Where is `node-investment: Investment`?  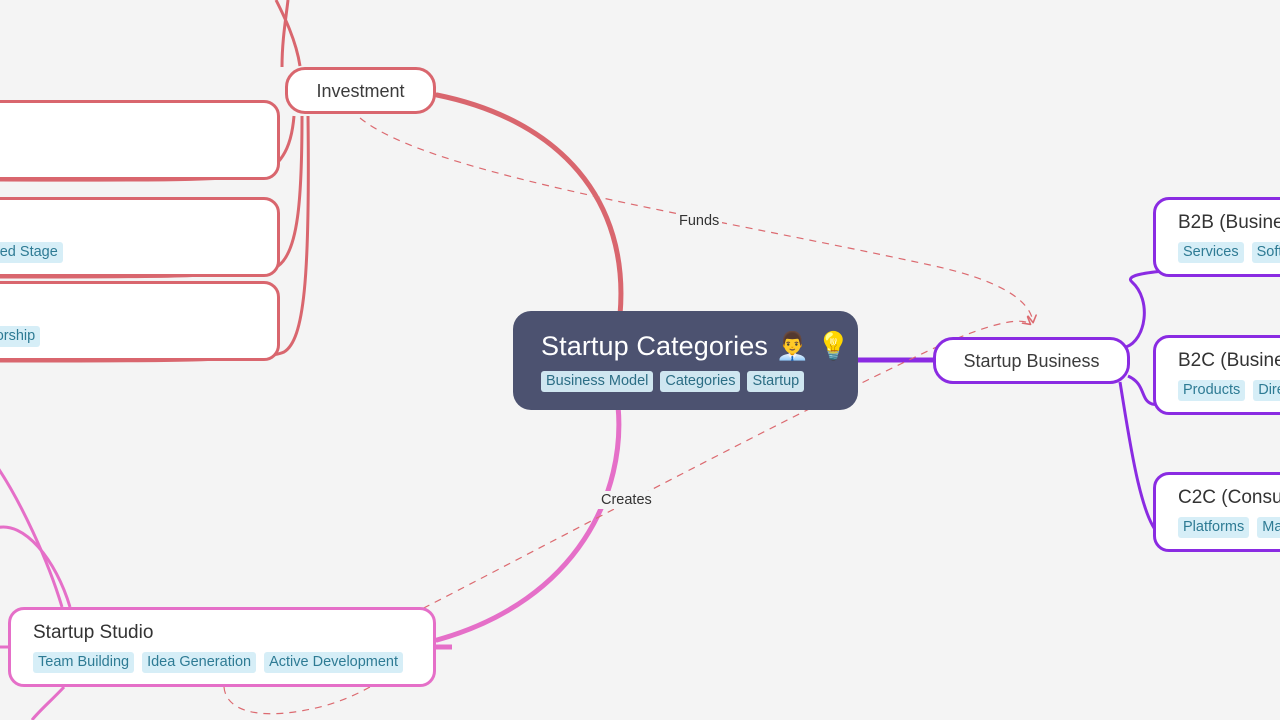 node-investment: Investment is located at coordinates (360, 90).